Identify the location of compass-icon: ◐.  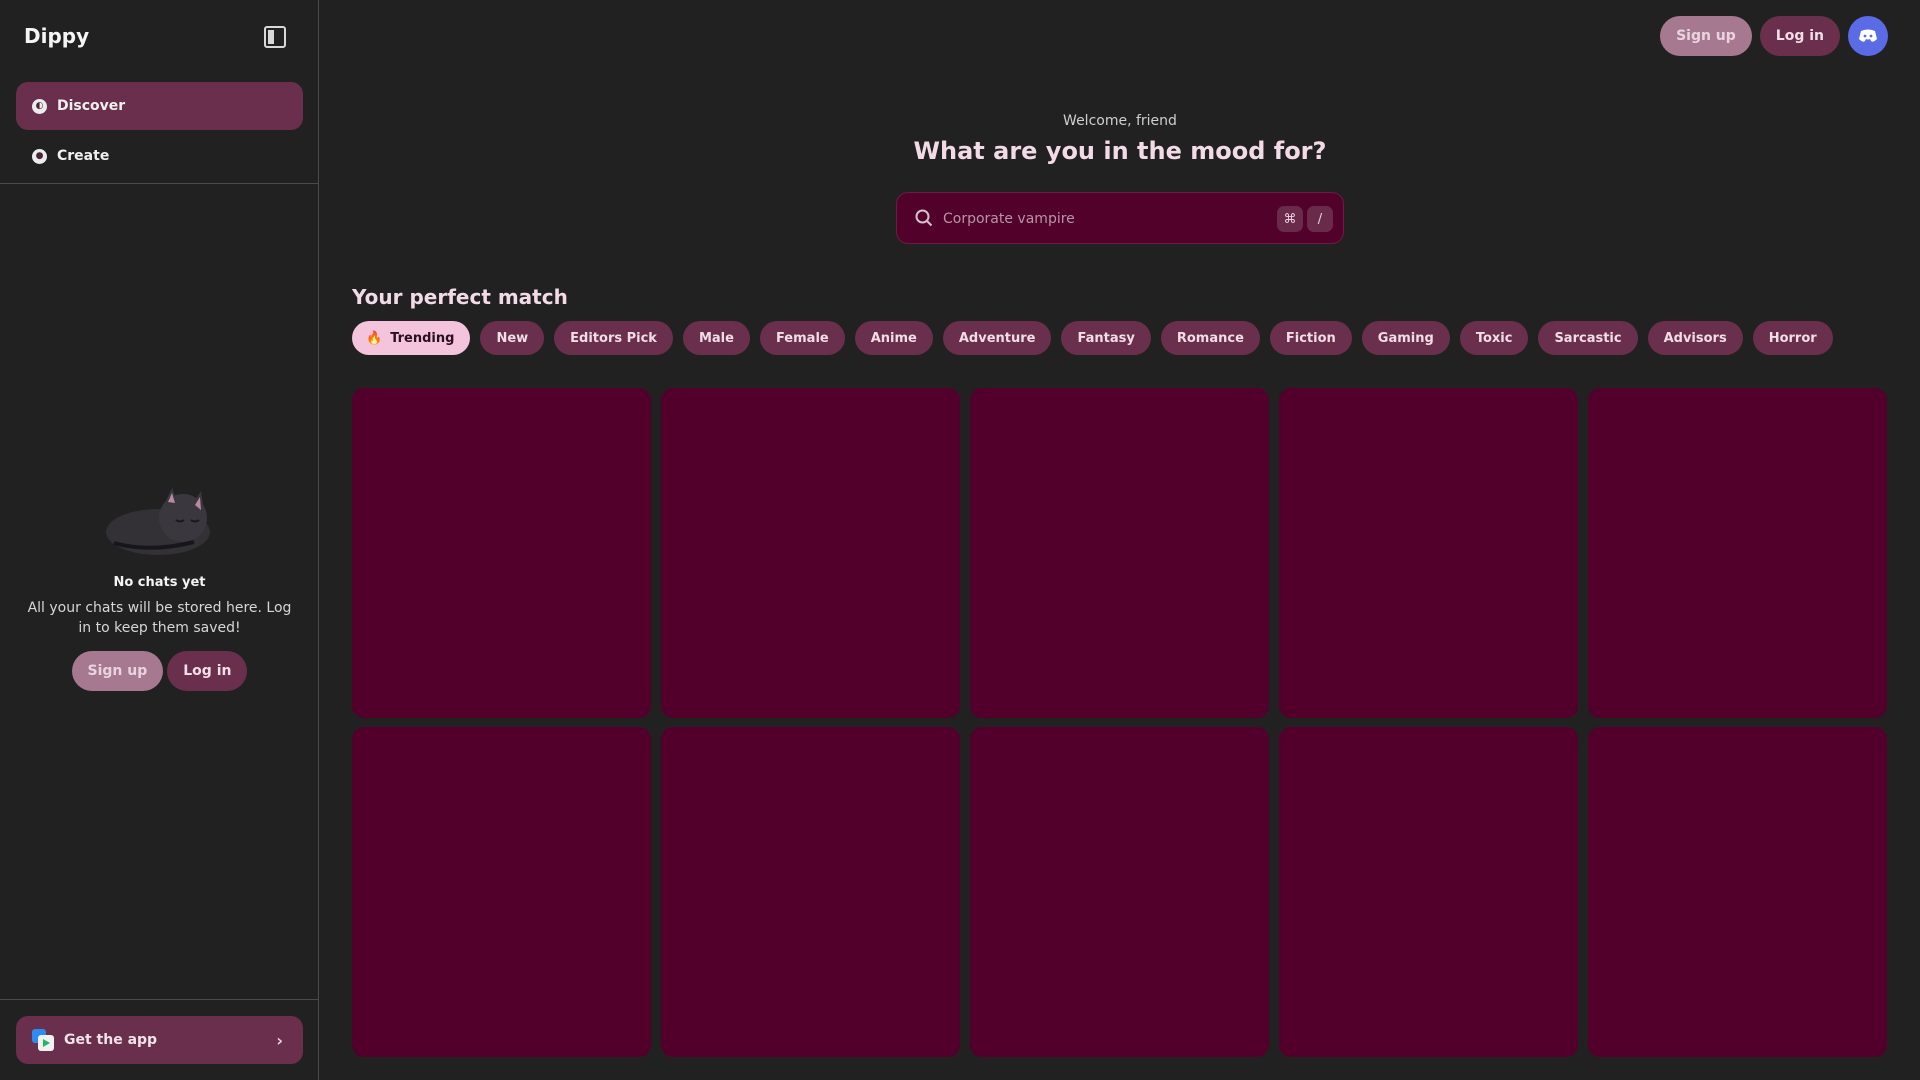
(39, 106).